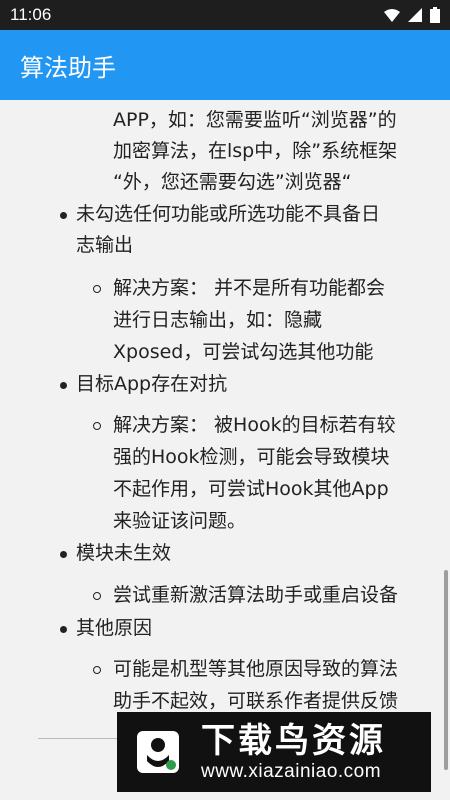 Image resolution: width=450 pixels, height=800 pixels. Describe the element at coordinates (225, 65) in the screenshot. I see `app-bar: 算法助手` at that location.